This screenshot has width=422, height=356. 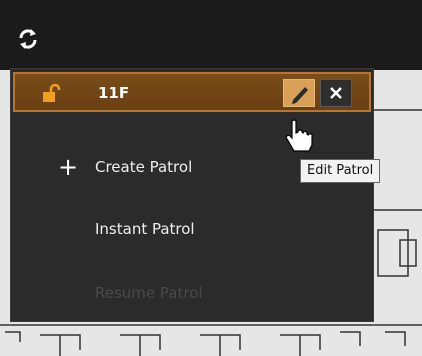 What do you see at coordinates (143, 167) in the screenshot?
I see `create-patrol-item: Create Patrol` at bounding box center [143, 167].